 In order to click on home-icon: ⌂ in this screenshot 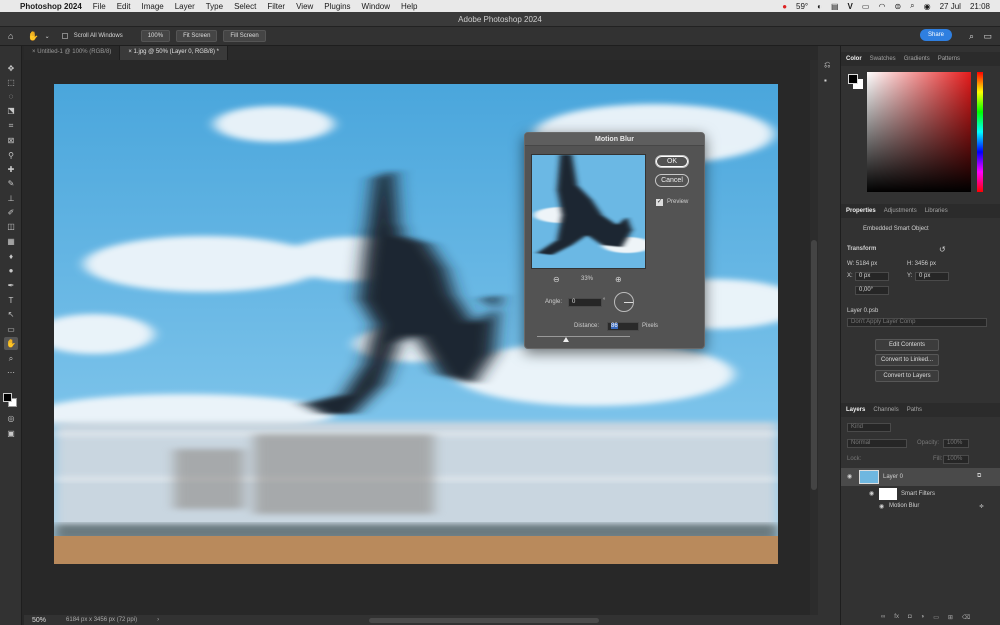, I will do `click(10, 36)`.